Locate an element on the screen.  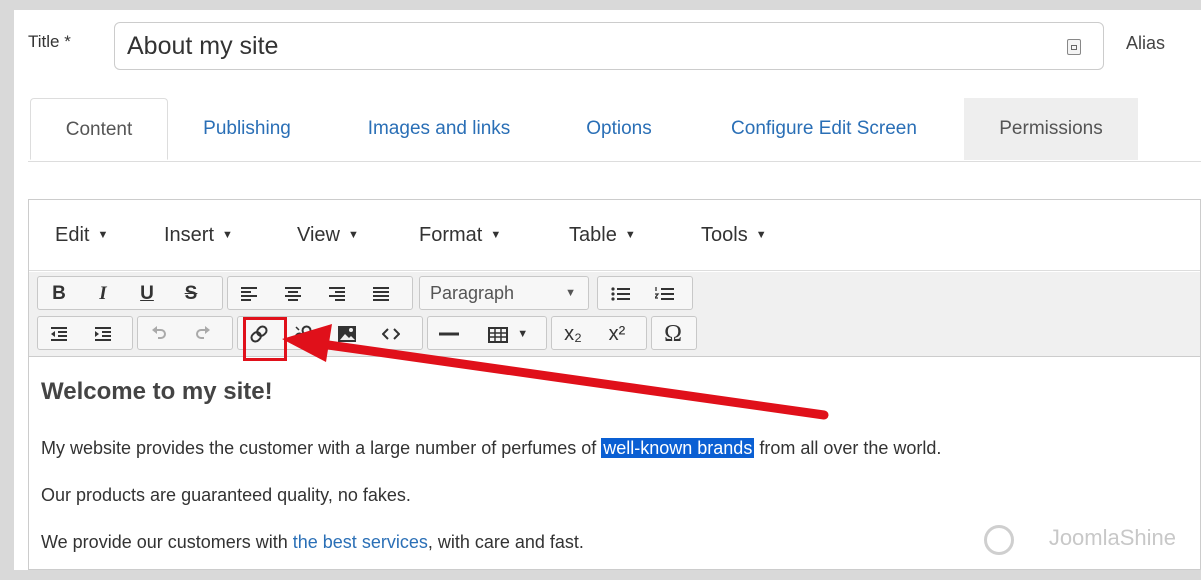
align-justify-icon is located at coordinates (381, 293).